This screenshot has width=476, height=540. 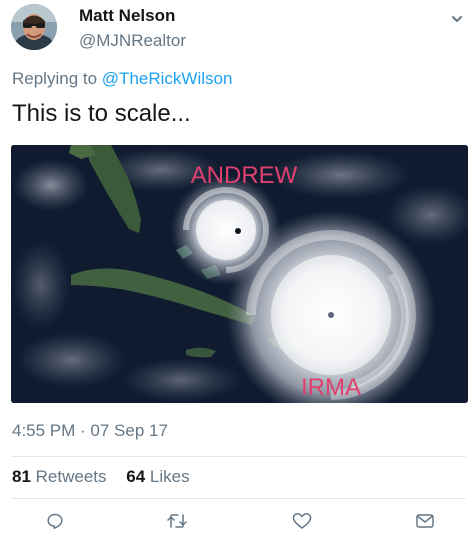 I want to click on reply-icon, so click(x=55, y=521).